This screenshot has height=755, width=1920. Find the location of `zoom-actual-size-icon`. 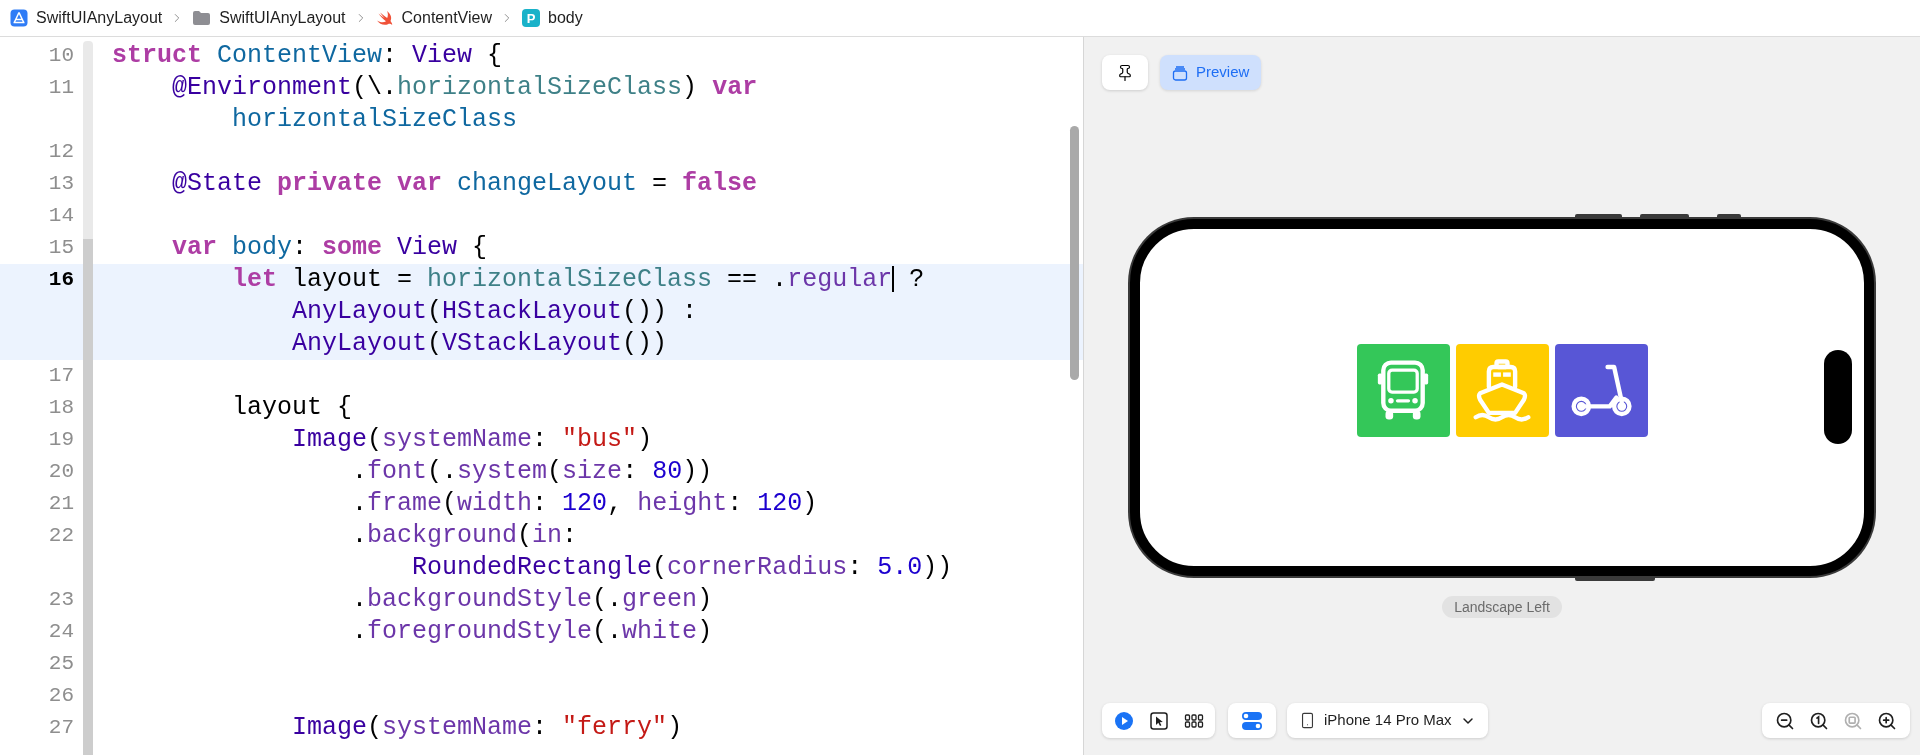

zoom-actual-size-icon is located at coordinates (1819, 720).